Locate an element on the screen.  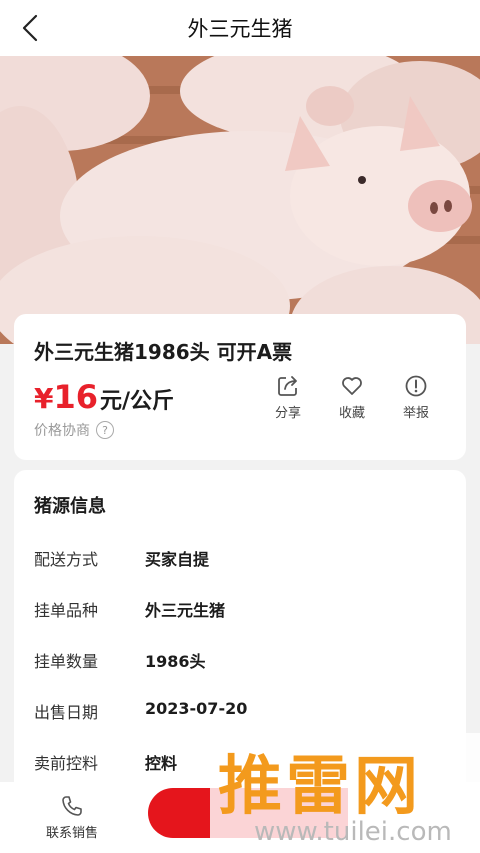
info-row-sale-date: 出售日期 2023-07-20 is located at coordinates (140, 711).